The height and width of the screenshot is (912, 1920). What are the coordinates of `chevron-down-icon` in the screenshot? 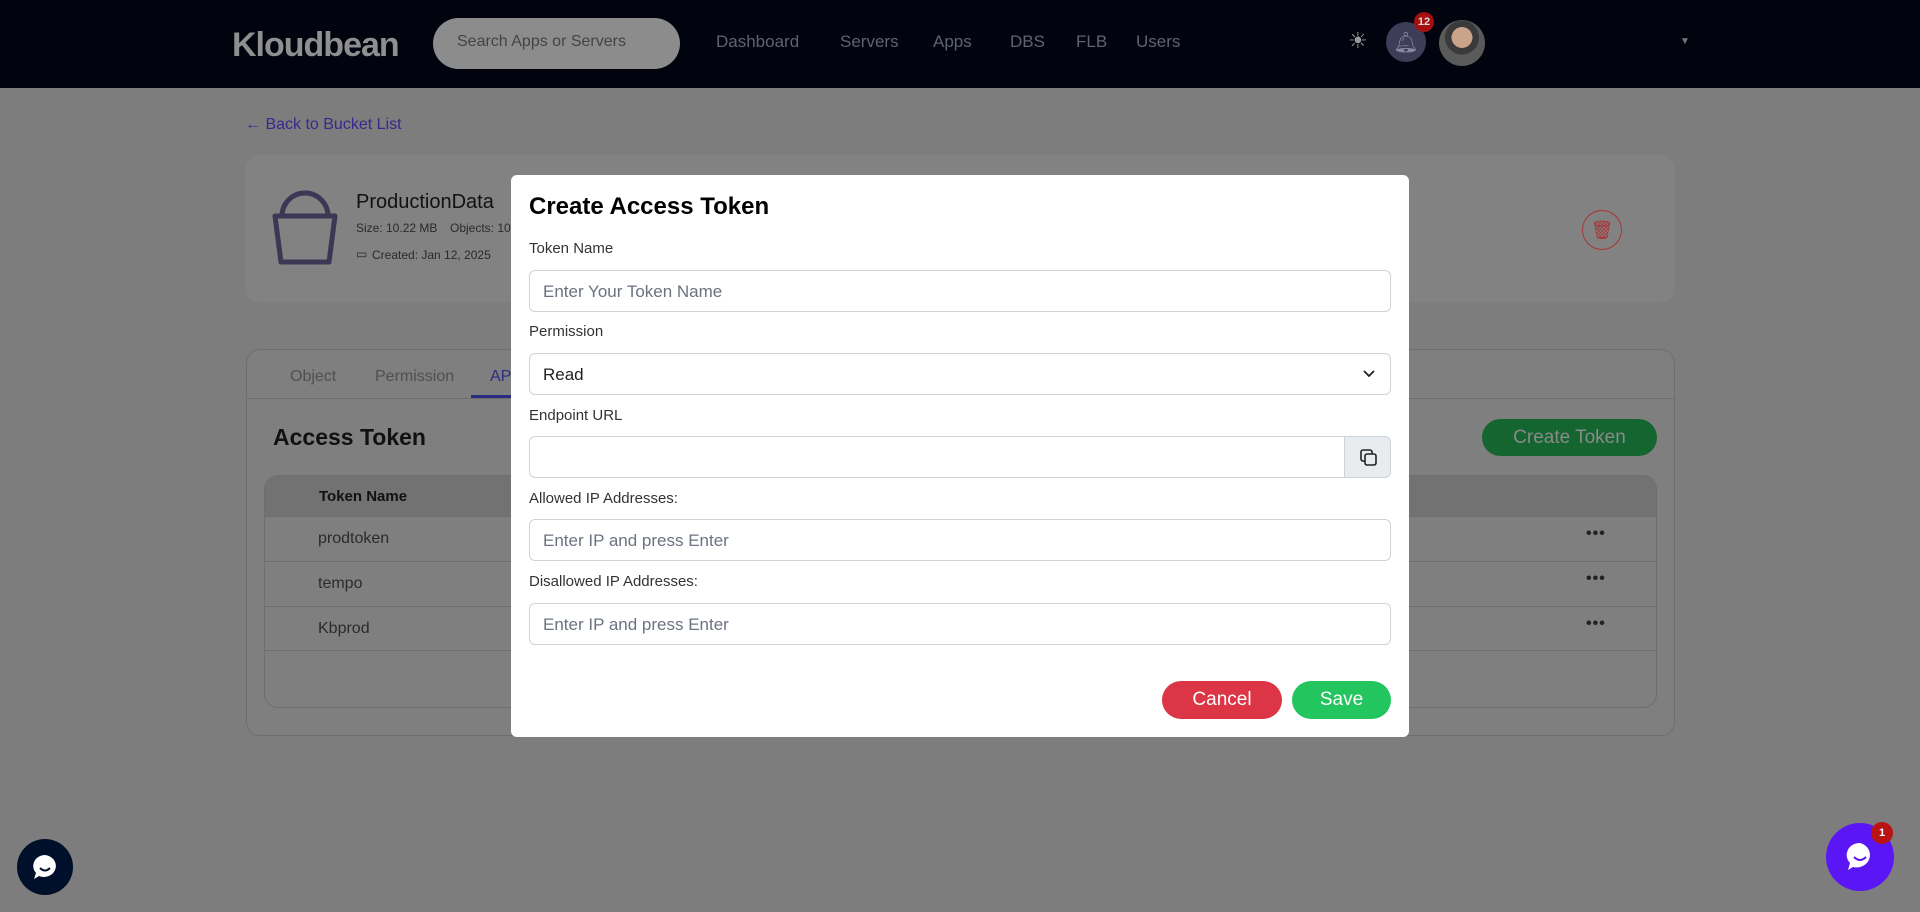 It's located at (1369, 374).